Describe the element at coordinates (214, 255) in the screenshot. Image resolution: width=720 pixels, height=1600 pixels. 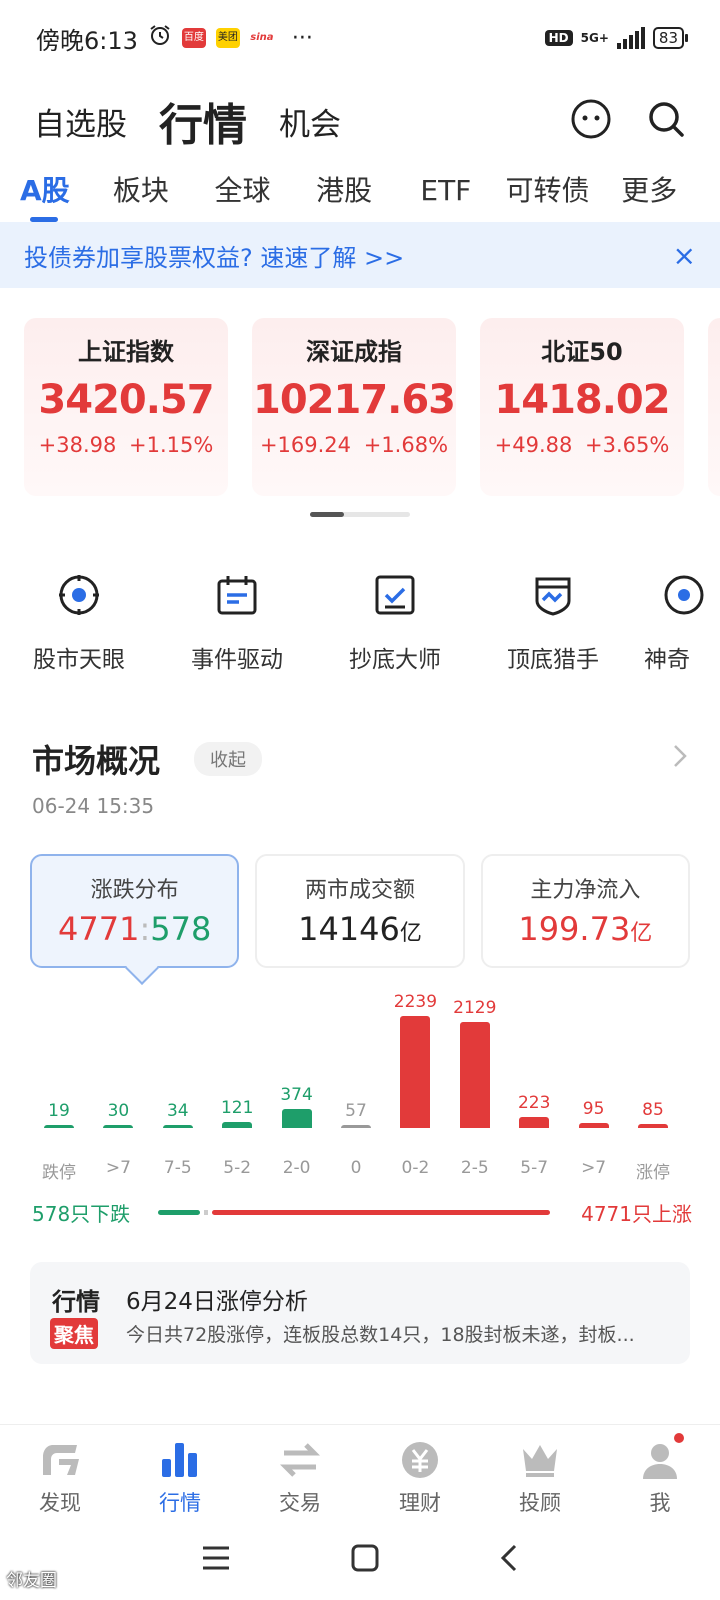
I see `banner-text: 投债券加享股票权益? 速速了解 >>` at that location.